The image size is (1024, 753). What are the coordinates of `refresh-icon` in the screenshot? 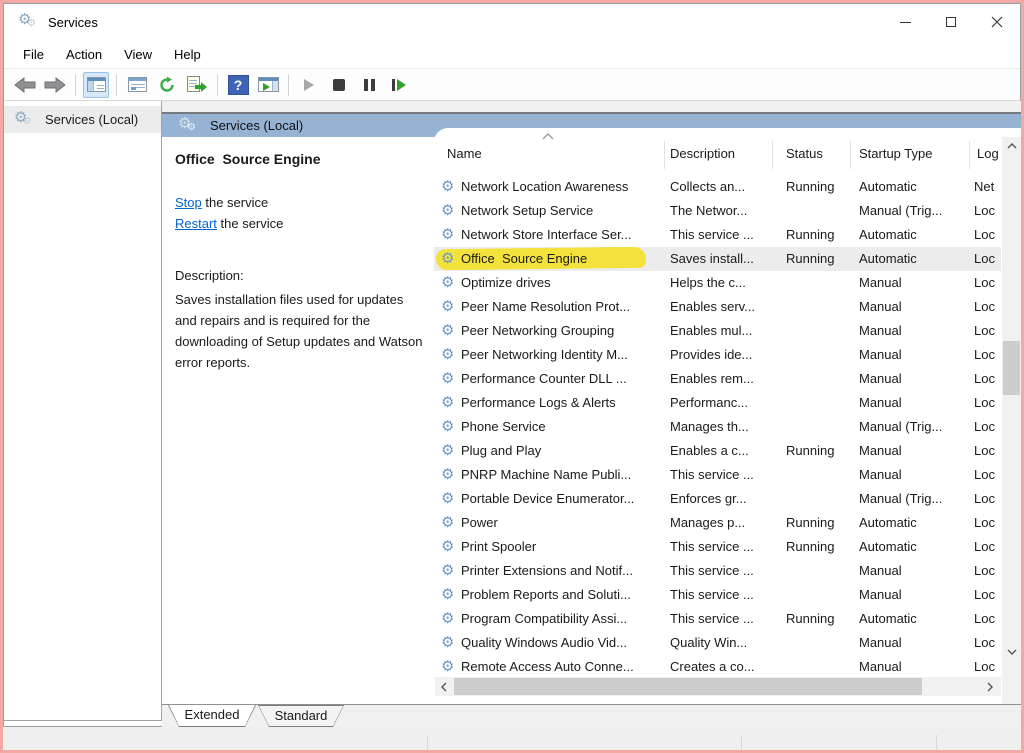 It's located at (167, 84).